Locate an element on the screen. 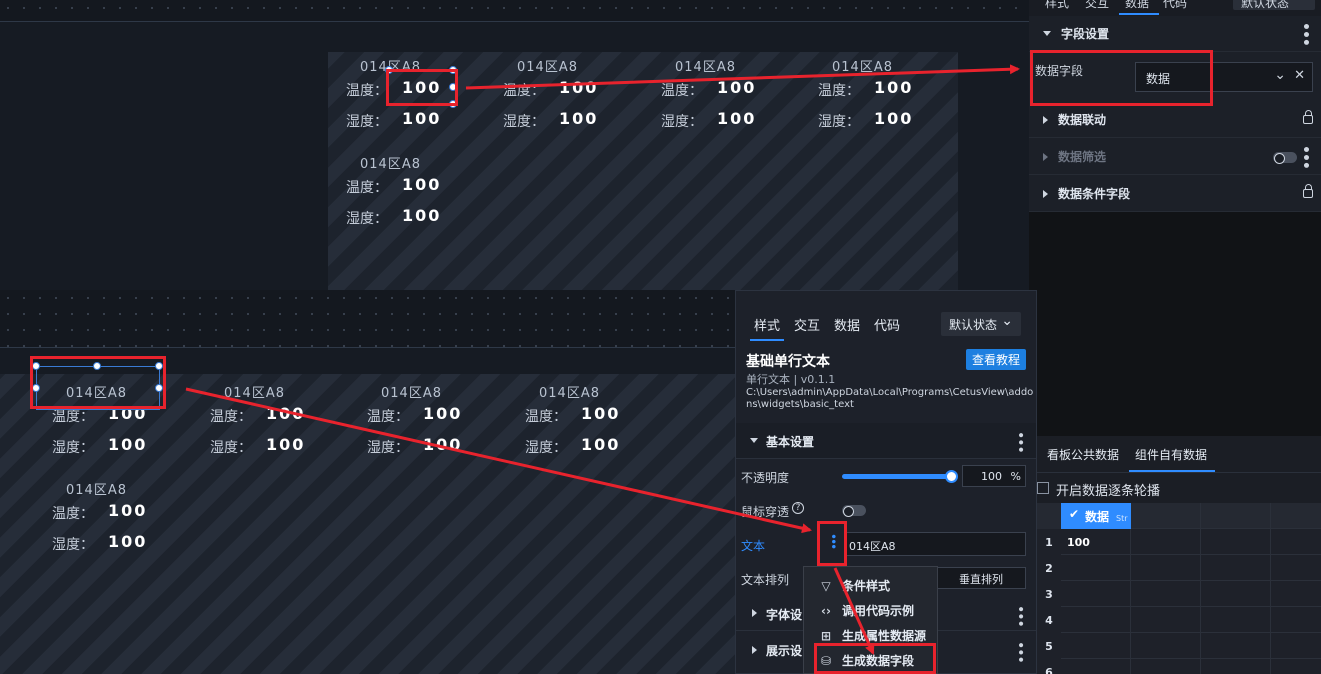 This screenshot has height=674, width=1321. basic-settings-header: 基本设置 ••• is located at coordinates (886, 441).